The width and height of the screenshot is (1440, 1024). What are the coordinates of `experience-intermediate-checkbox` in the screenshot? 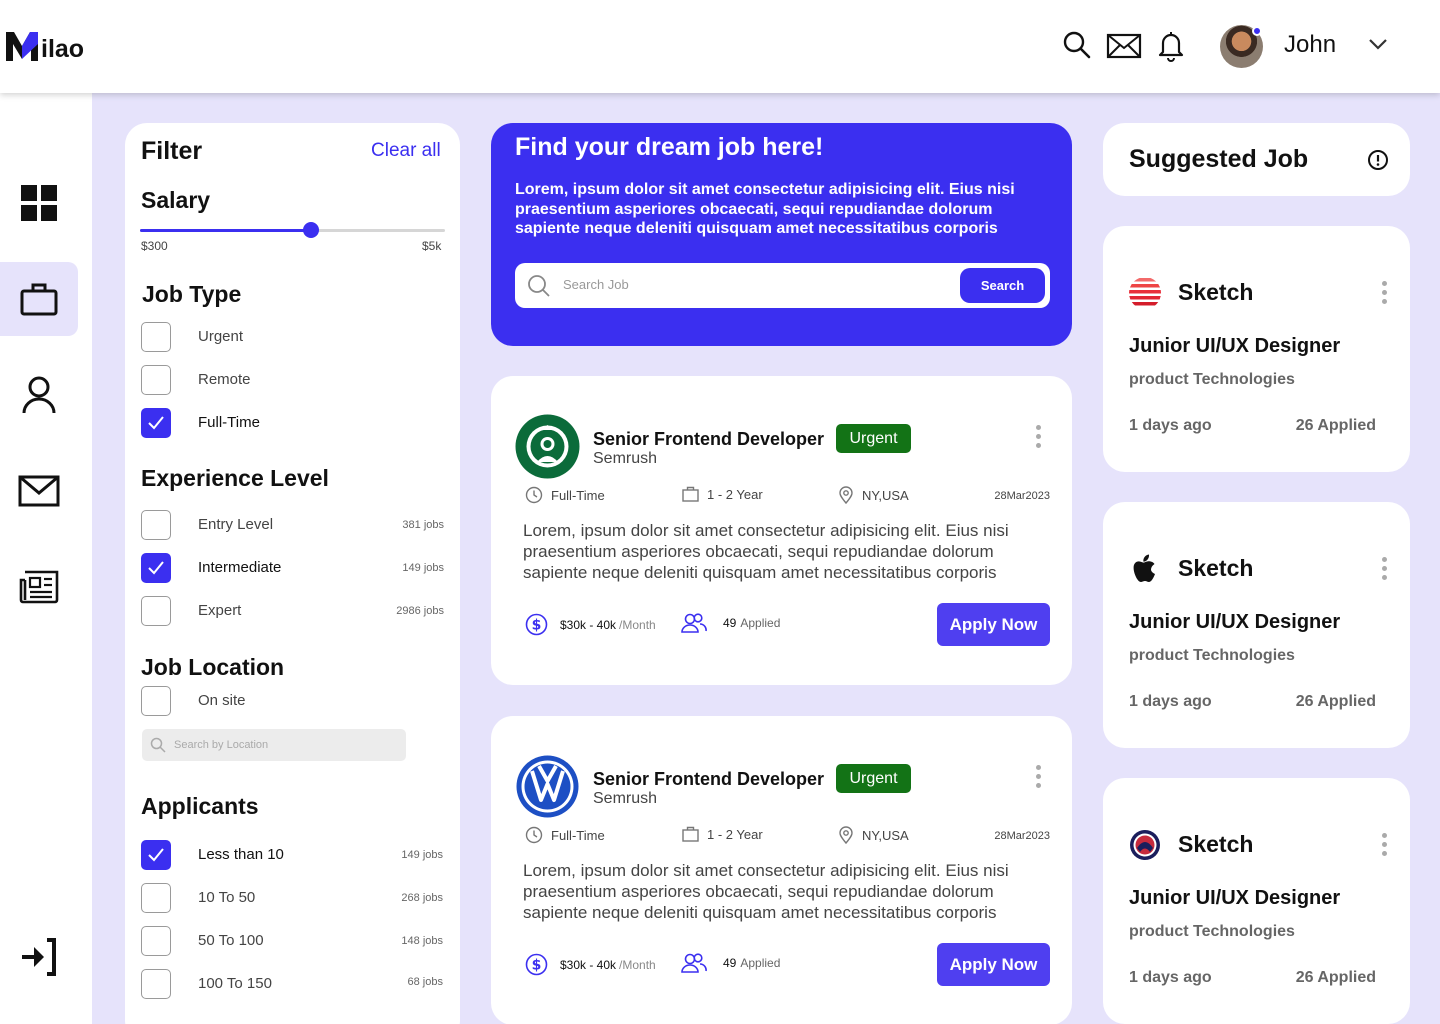 It's located at (156, 568).